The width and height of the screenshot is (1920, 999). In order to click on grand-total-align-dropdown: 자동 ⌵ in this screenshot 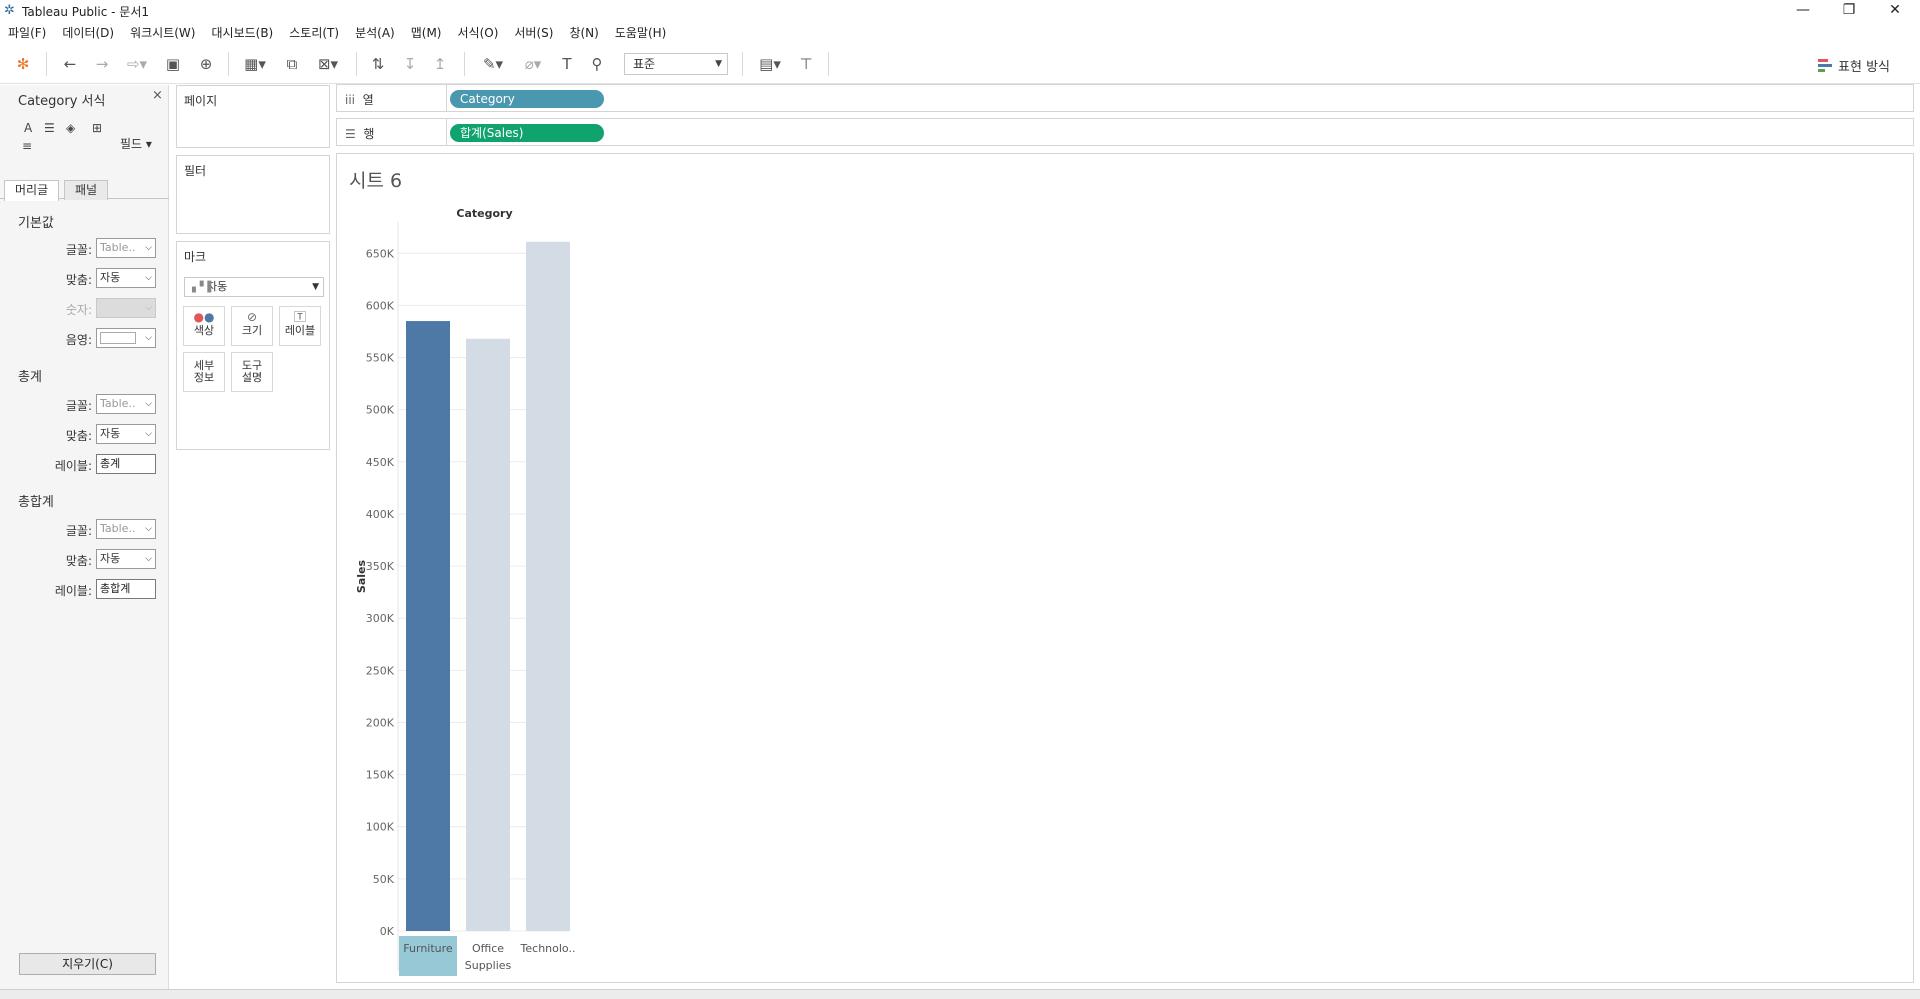, I will do `click(126, 559)`.